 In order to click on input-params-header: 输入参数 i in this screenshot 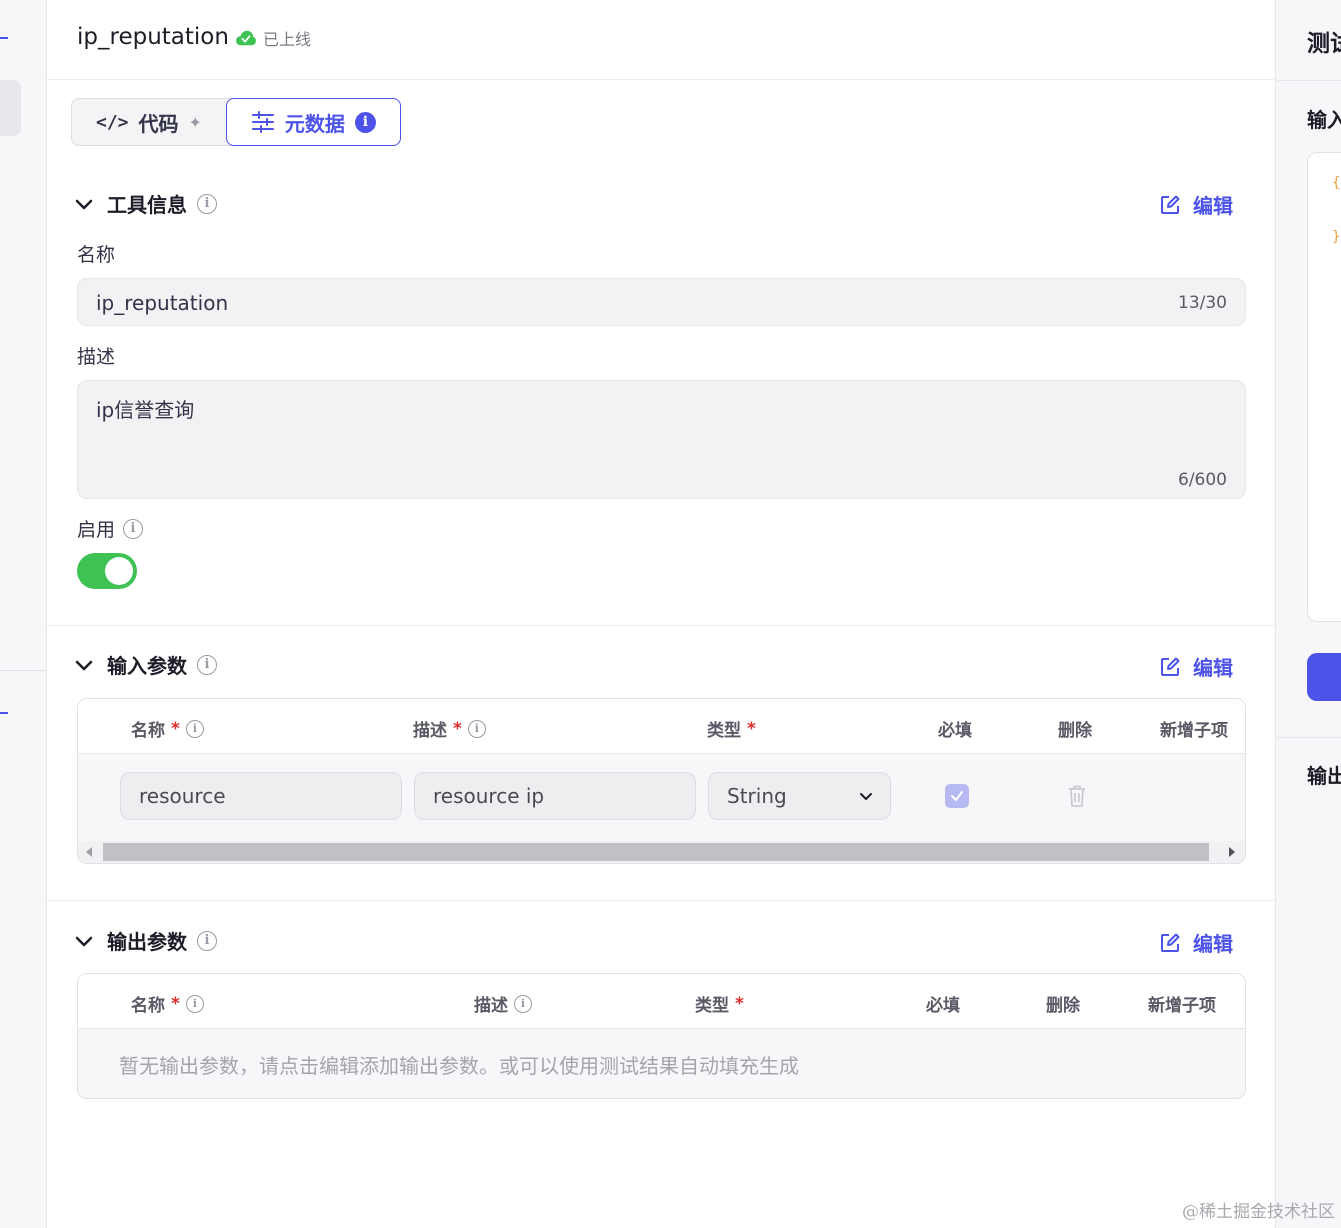, I will do `click(146, 664)`.